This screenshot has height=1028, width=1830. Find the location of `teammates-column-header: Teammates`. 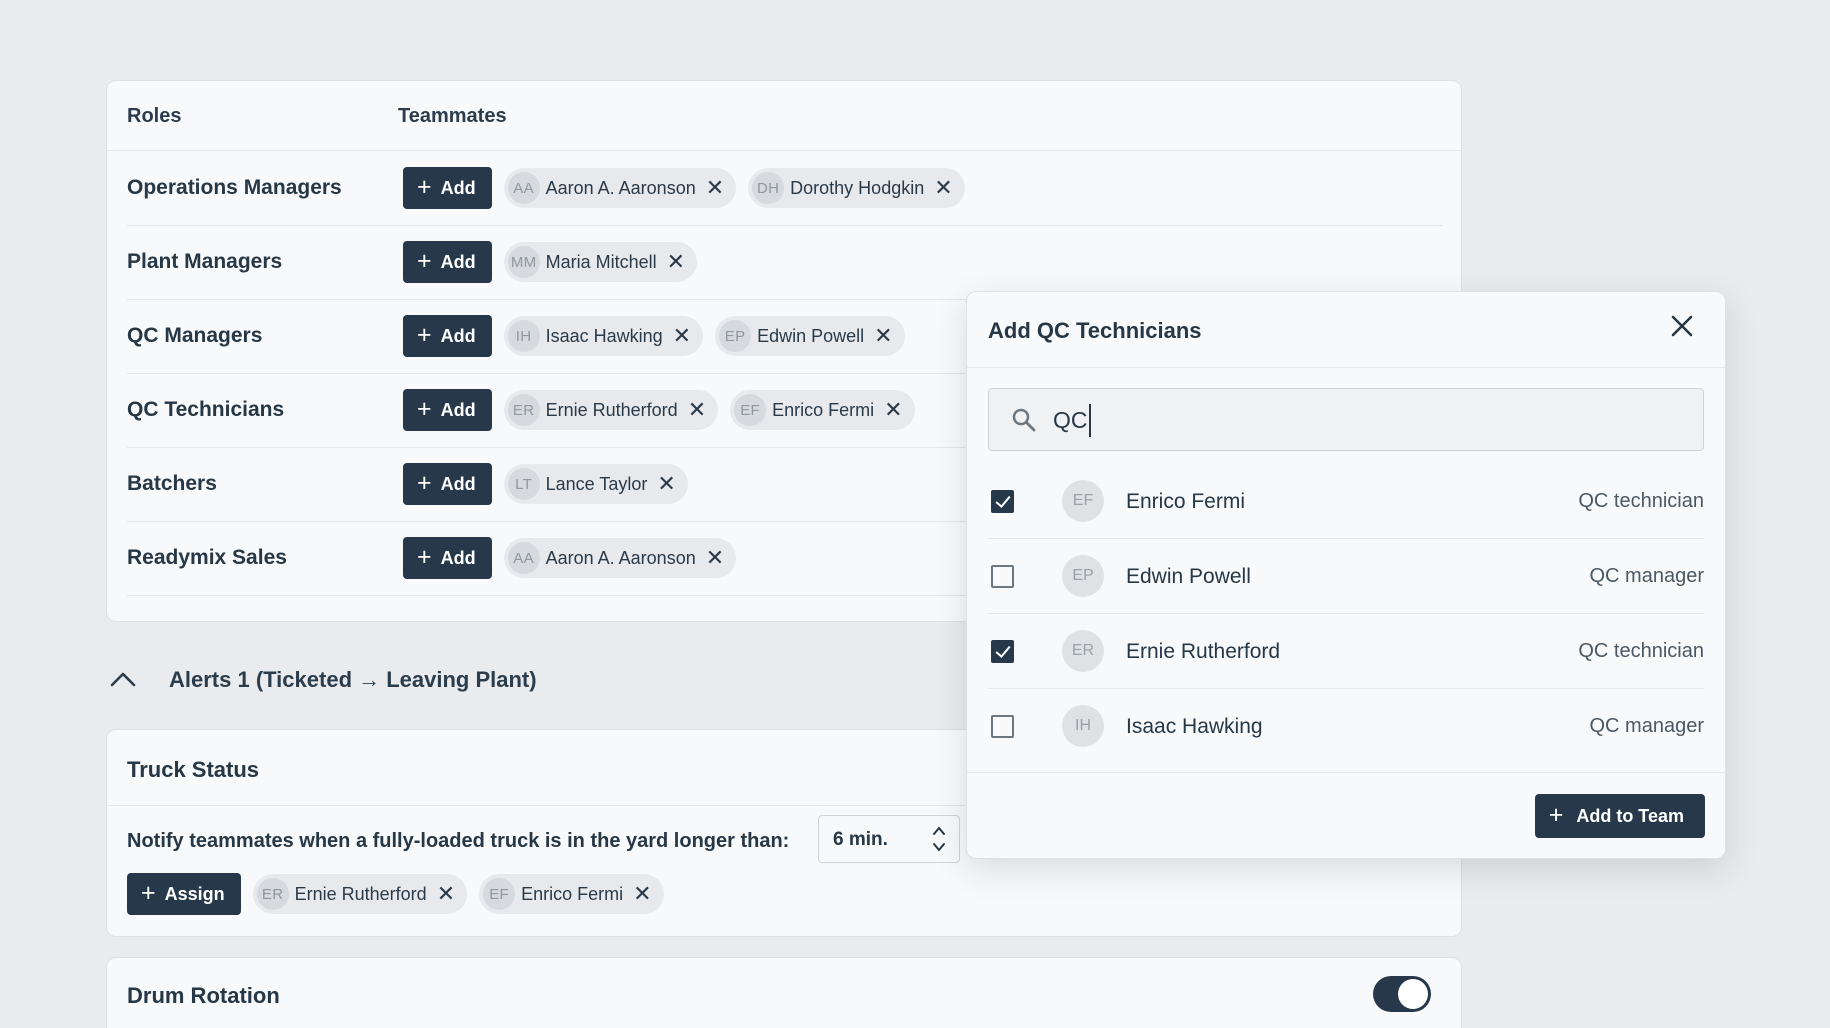

teammates-column-header: Teammates is located at coordinates (452, 116).